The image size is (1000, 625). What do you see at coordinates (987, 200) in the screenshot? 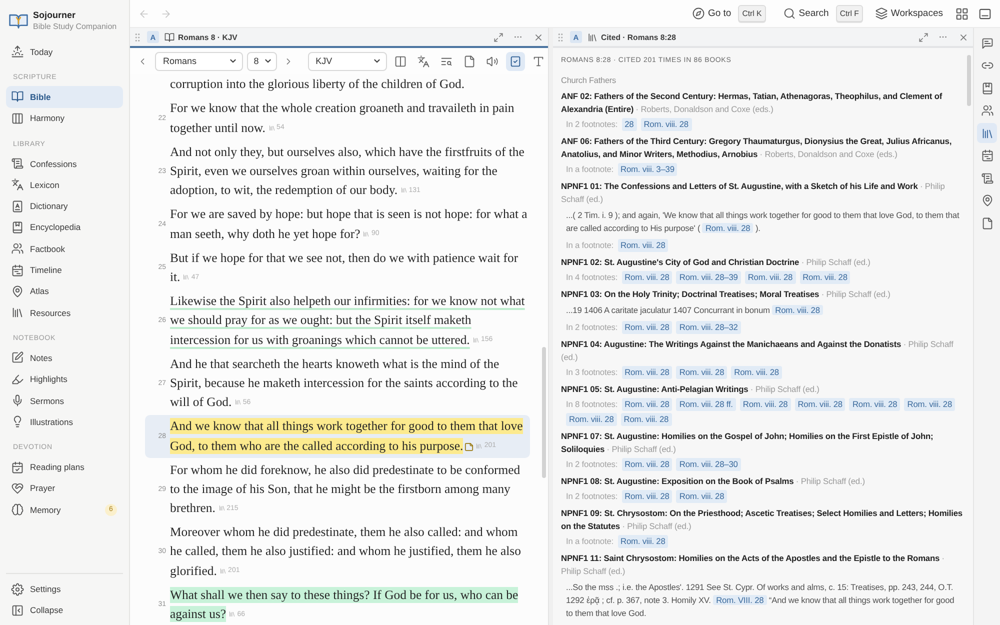
I see `map-pin-icon` at bounding box center [987, 200].